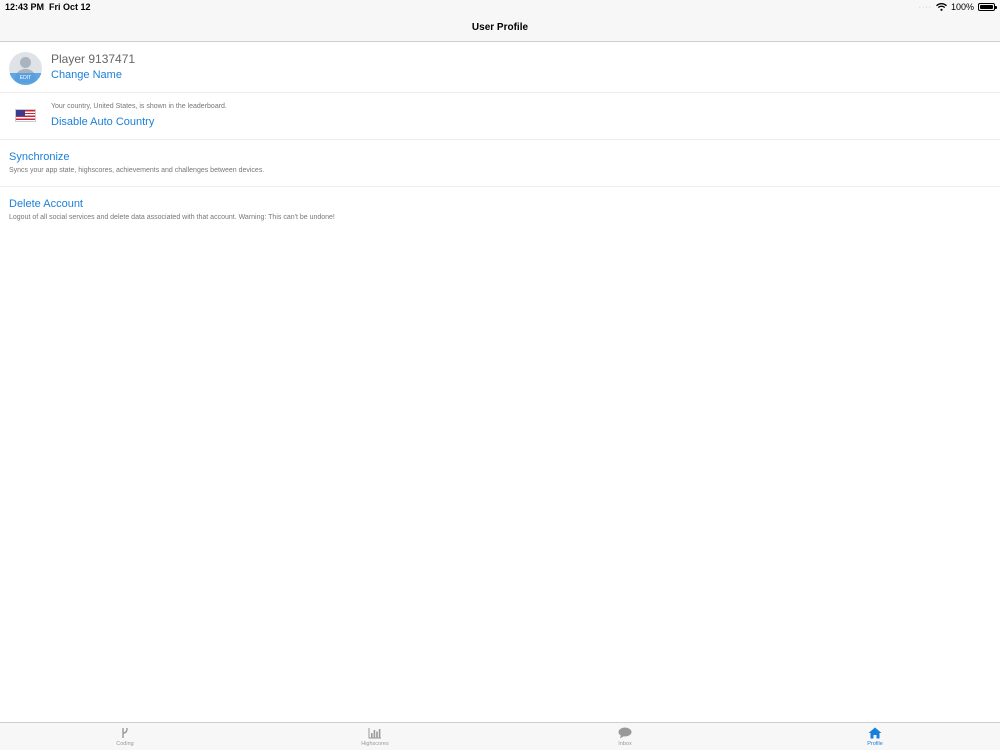 The width and height of the screenshot is (1000, 751). I want to click on battery-icon, so click(987, 7).